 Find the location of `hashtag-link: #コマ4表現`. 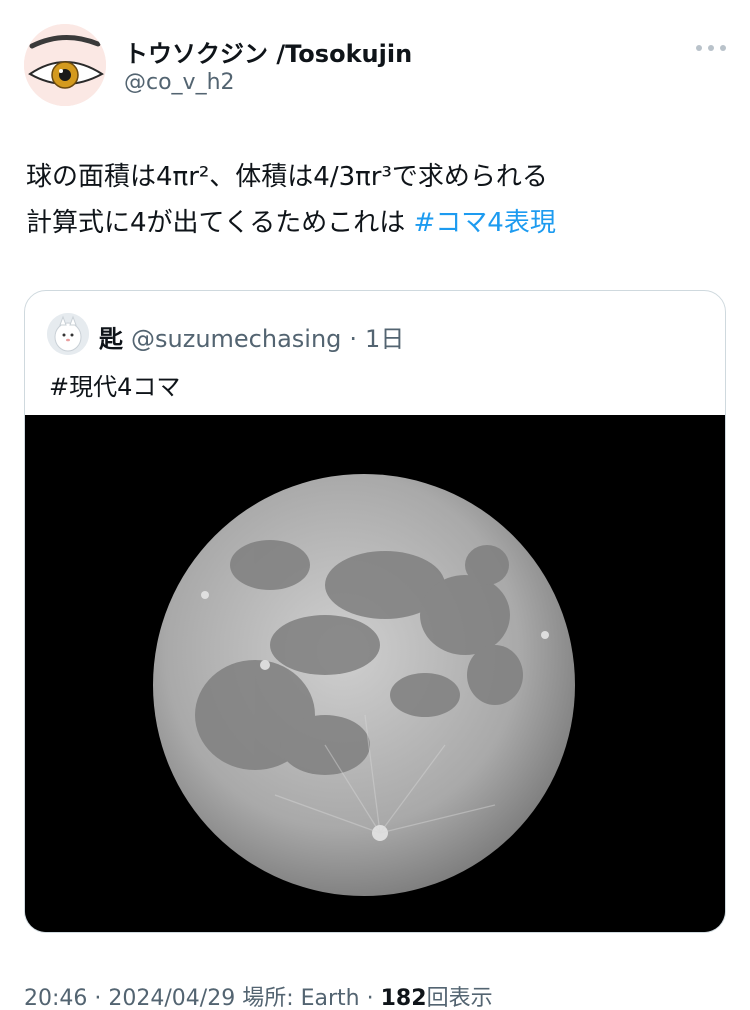

hashtag-link: #コマ4表現 is located at coordinates (485, 223).